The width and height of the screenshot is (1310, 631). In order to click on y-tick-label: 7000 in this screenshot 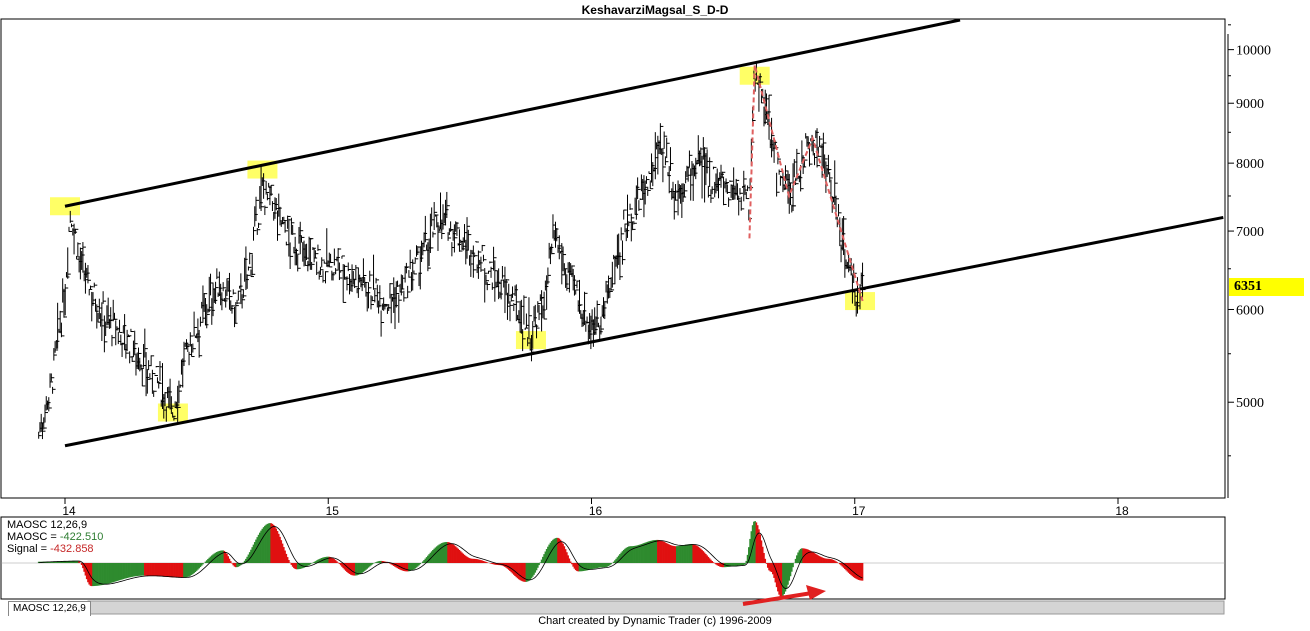, I will do `click(1250, 232)`.